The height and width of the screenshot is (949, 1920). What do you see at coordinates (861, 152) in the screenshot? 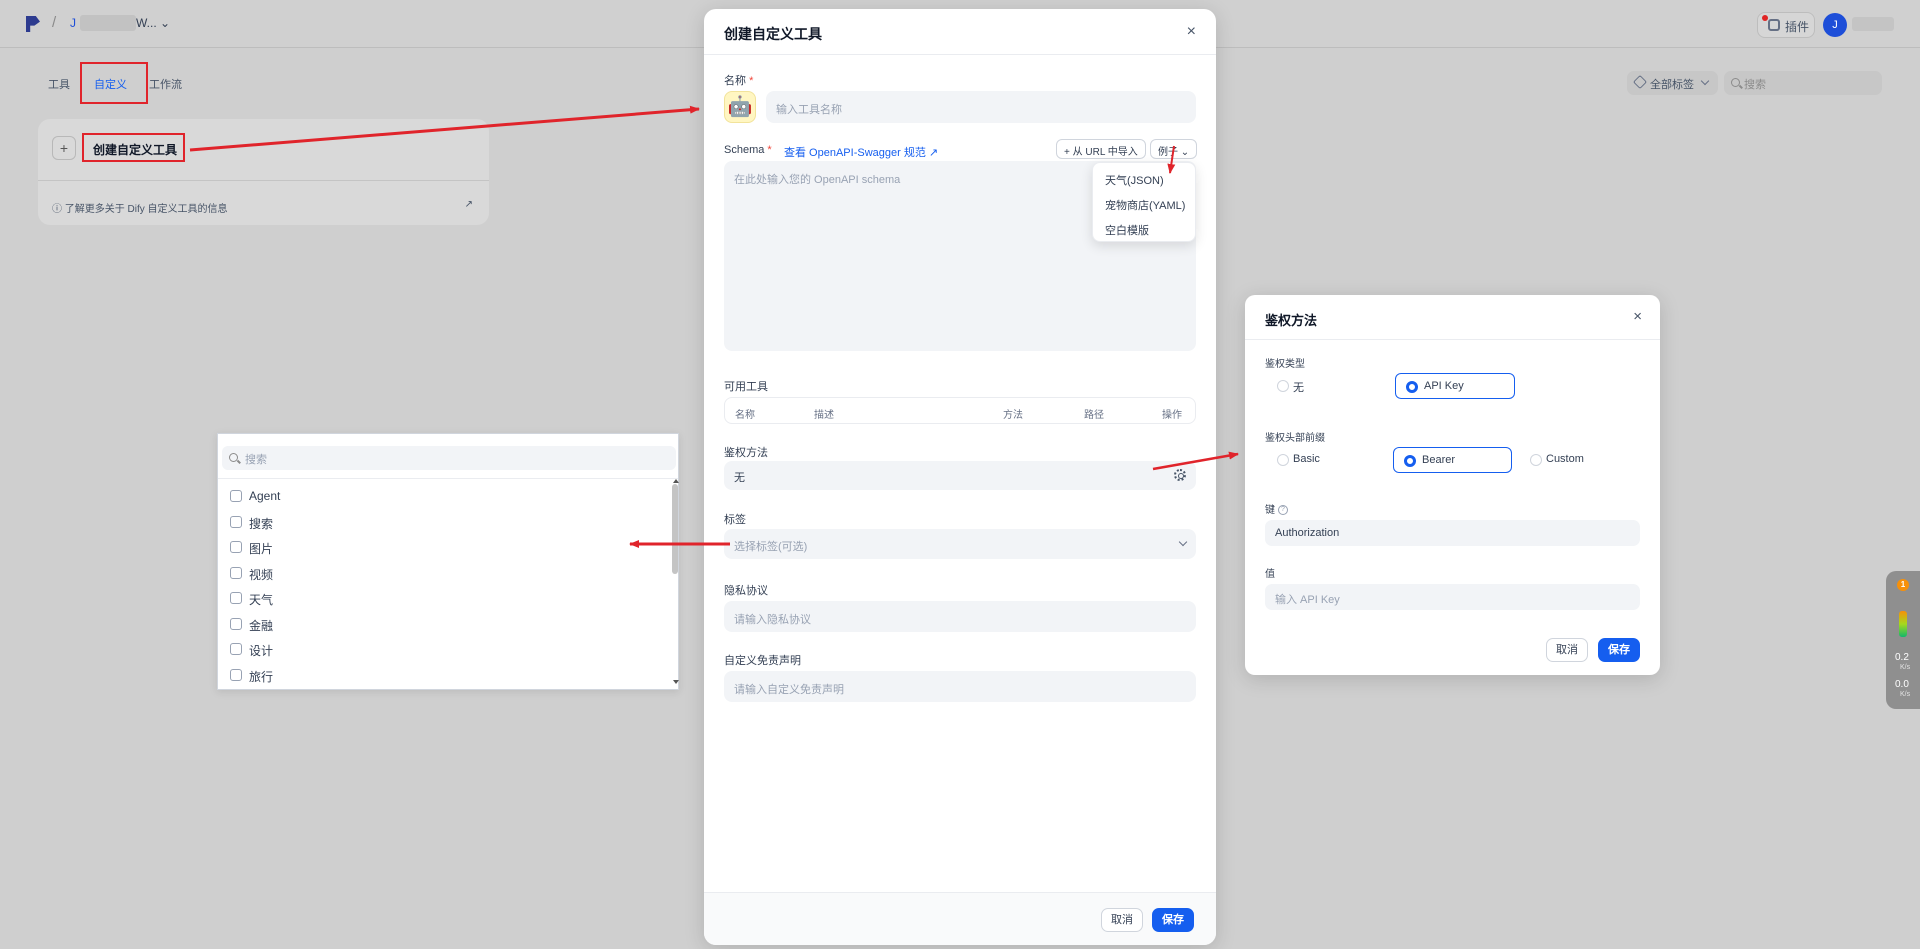
I see `swagger-spec-link: 查看 OpenAPI-Swagger 规范 ↗` at bounding box center [861, 152].